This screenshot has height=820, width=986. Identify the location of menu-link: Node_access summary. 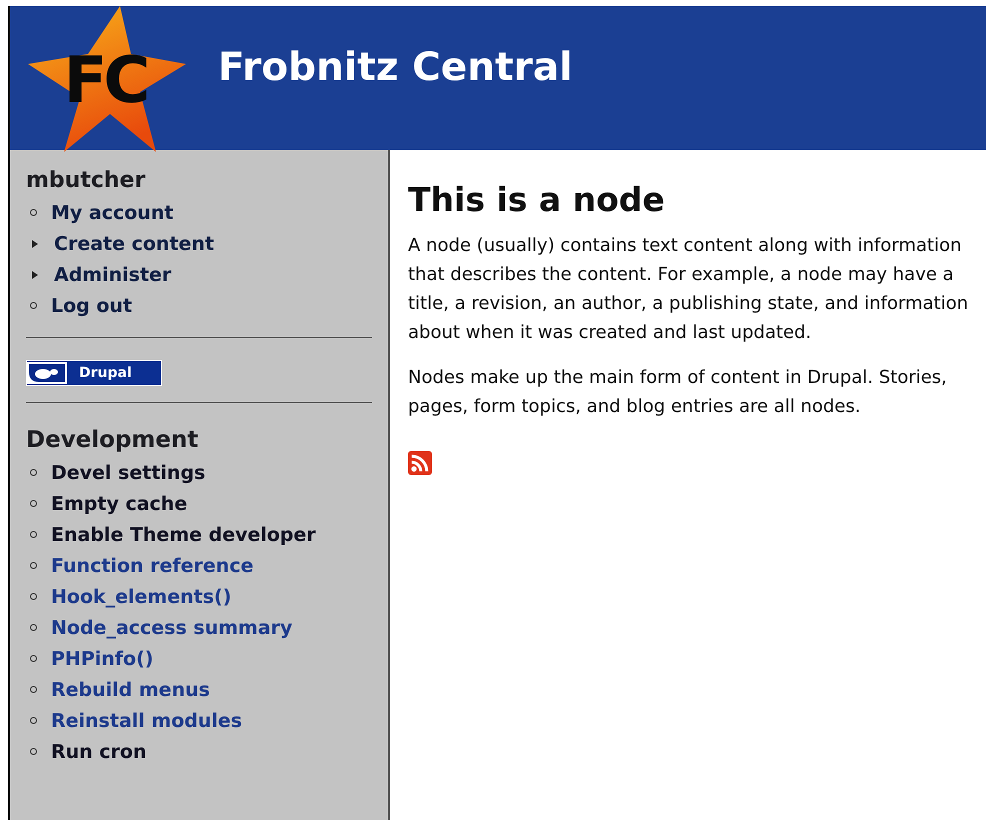
(171, 627).